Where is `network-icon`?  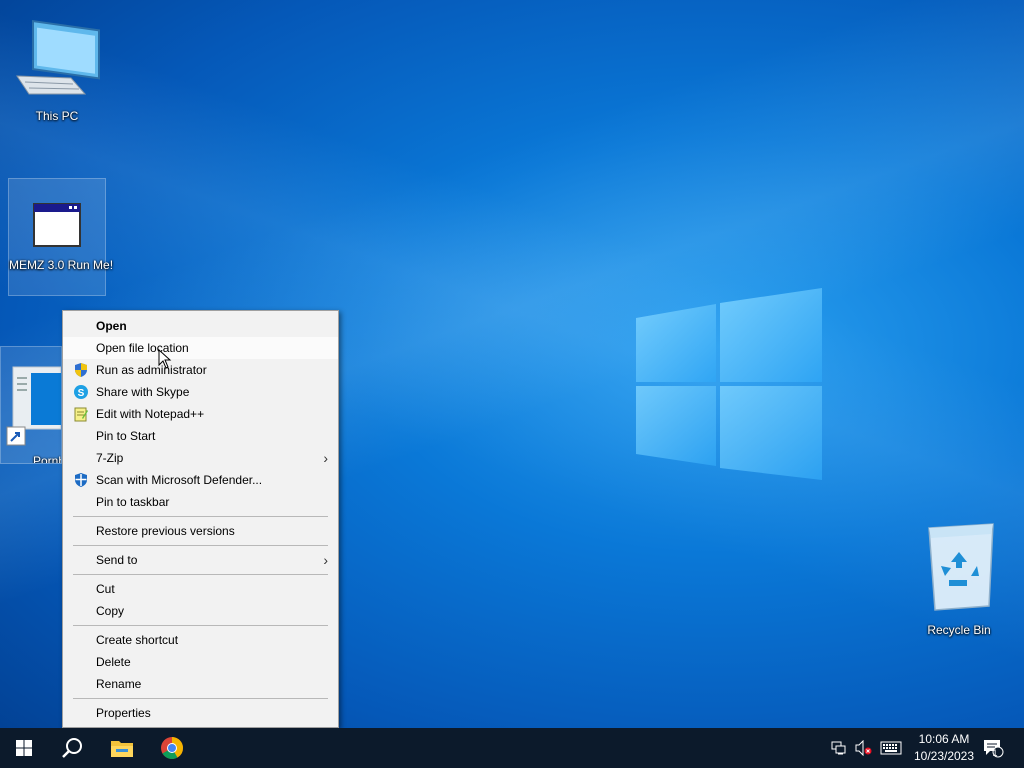
network-icon is located at coordinates (838, 748).